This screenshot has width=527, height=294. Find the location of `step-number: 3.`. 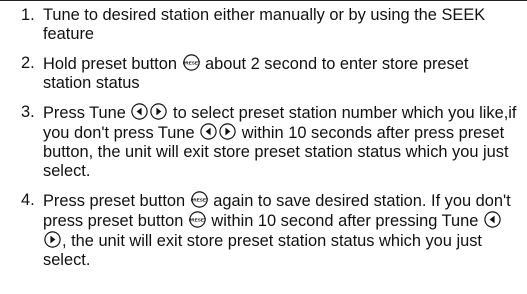

step-number: 3. is located at coordinates (28, 112).